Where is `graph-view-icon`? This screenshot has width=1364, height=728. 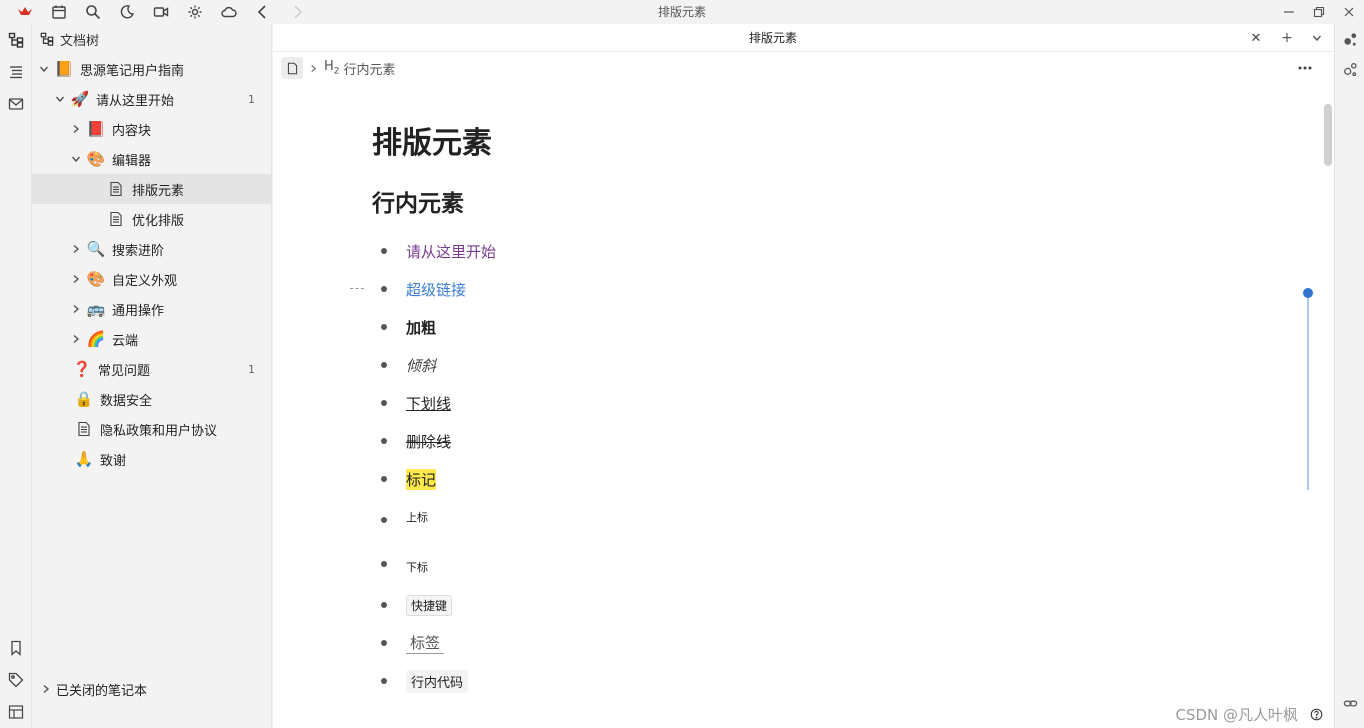
graph-view-icon is located at coordinates (16, 712).